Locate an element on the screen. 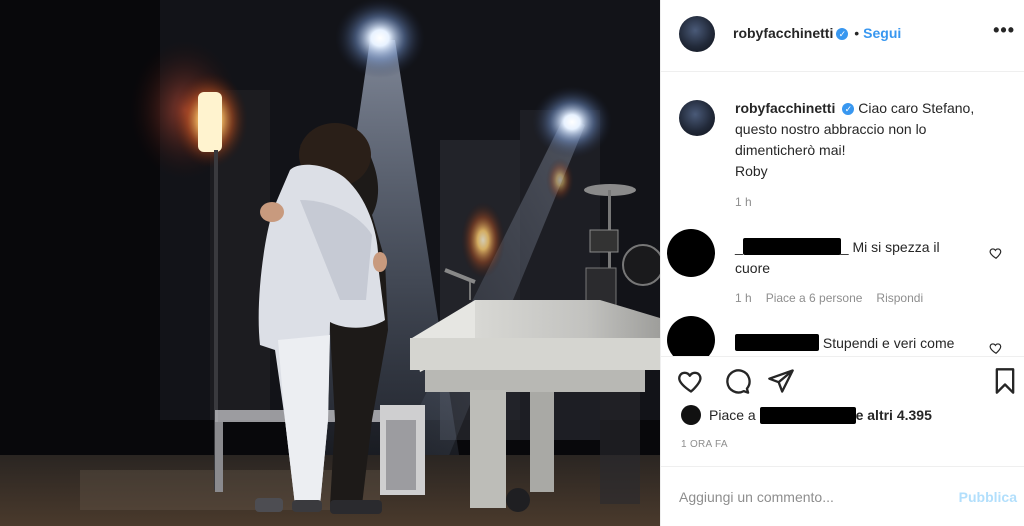 The height and width of the screenshot is (526, 1024). comment-input is located at coordinates (809, 497).